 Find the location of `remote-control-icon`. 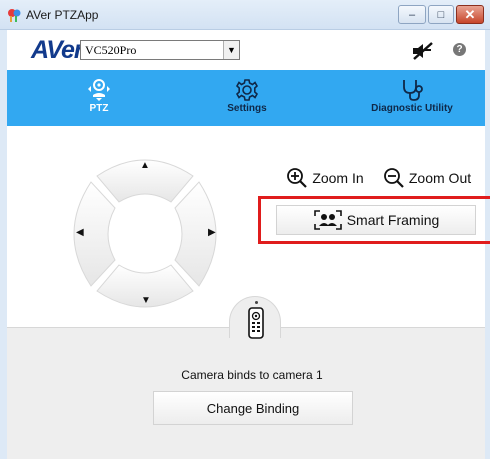

remote-control-icon is located at coordinates (256, 323).